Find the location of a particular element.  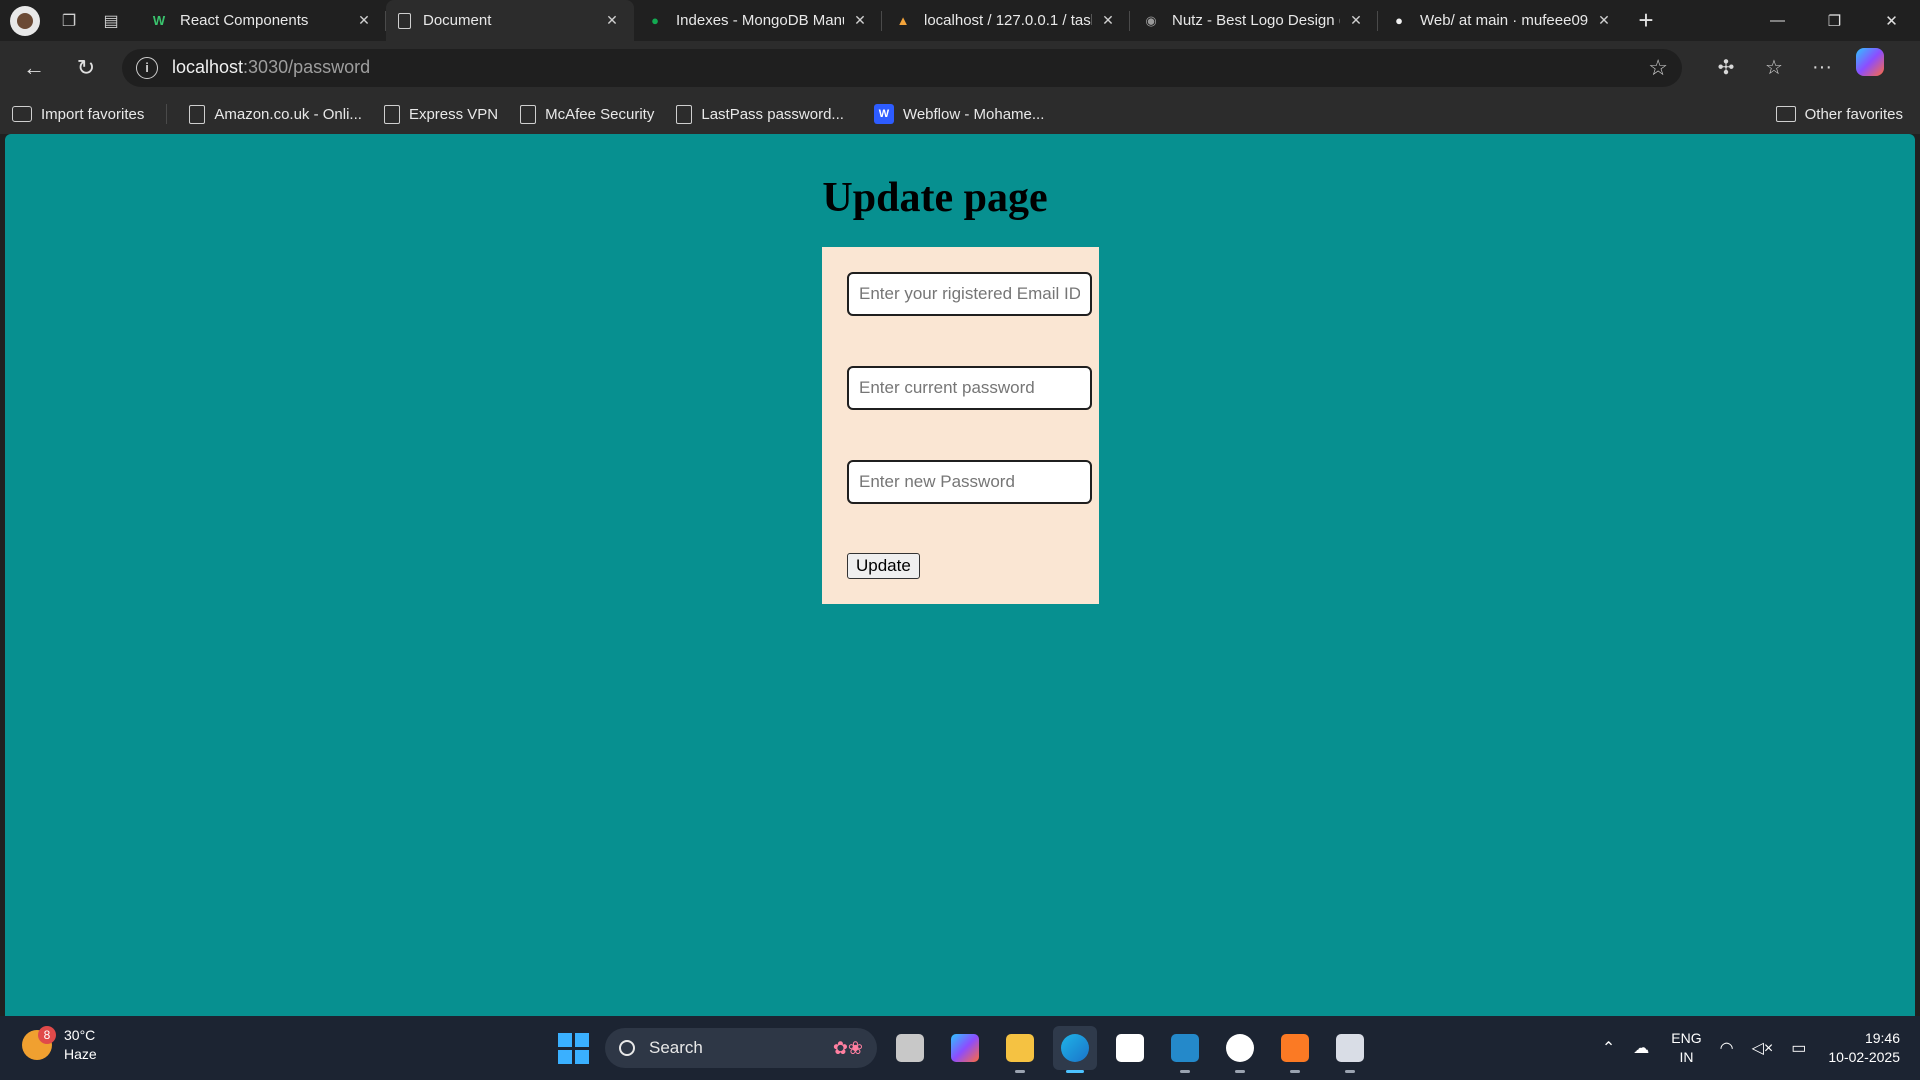

microsoft-store-icon is located at coordinates (1130, 1048).